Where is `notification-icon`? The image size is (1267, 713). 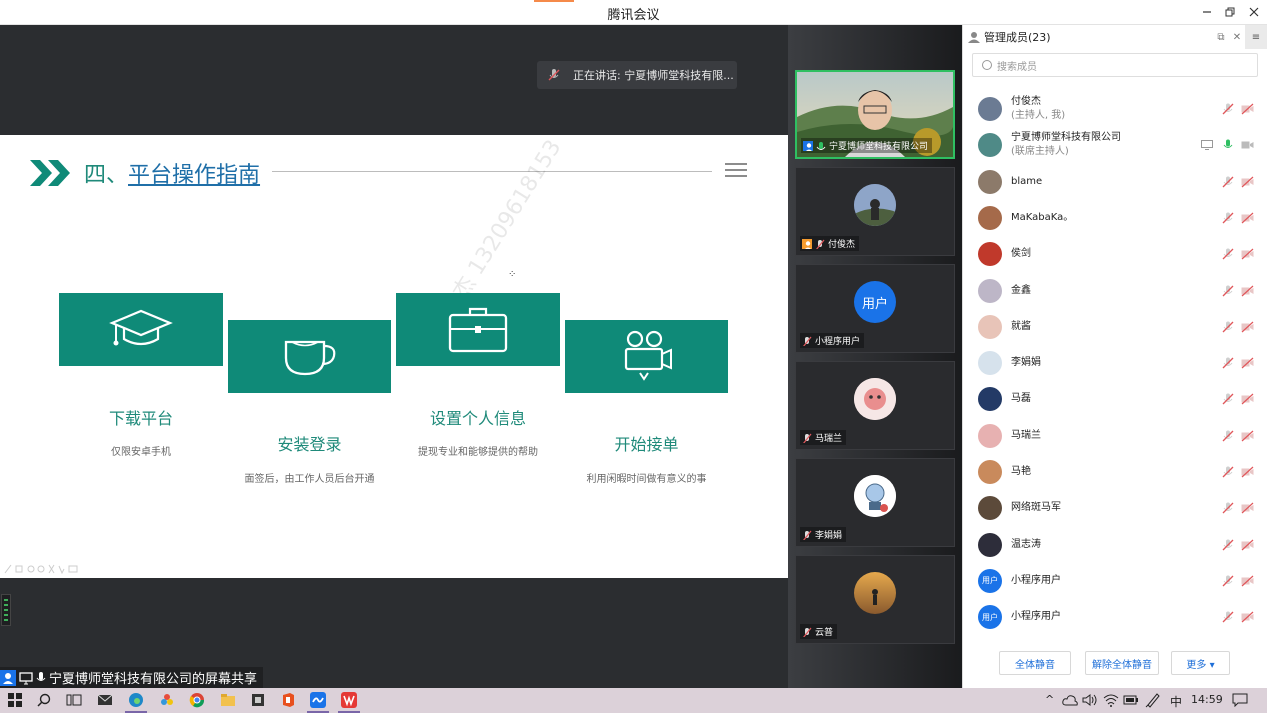
notification-icon is located at coordinates (1240, 700).